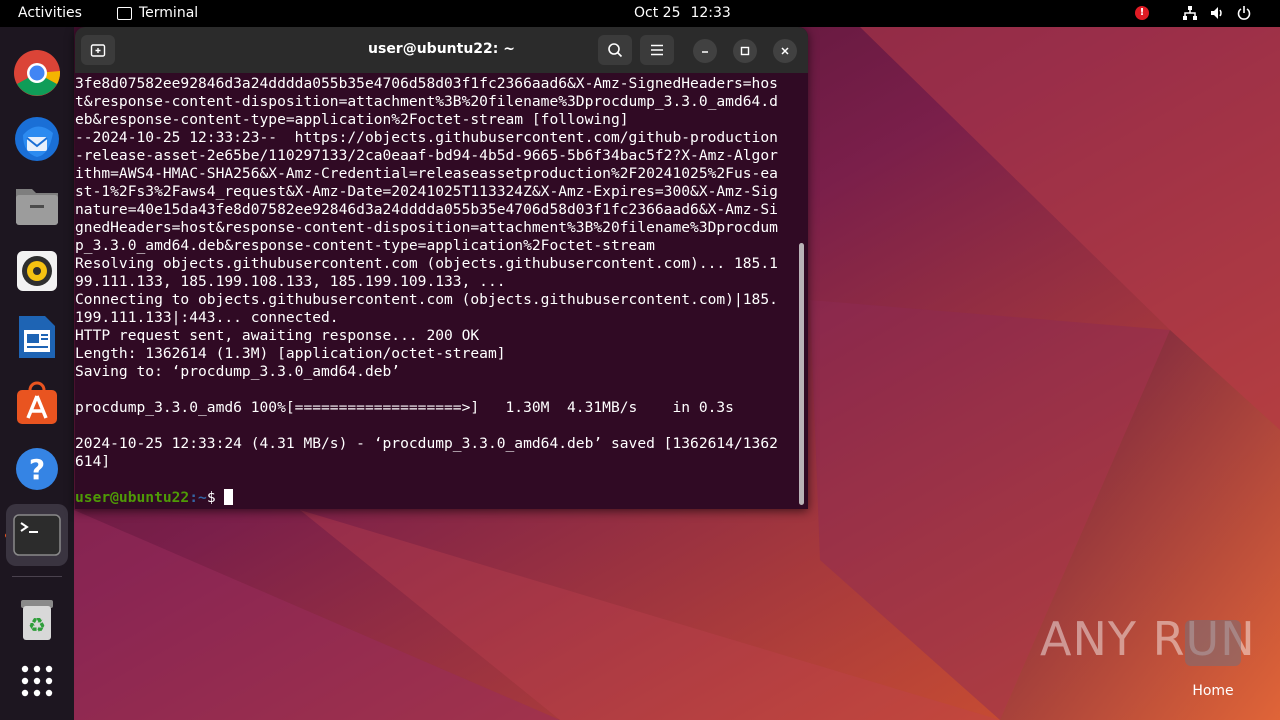 The image size is (1280, 720). Describe the element at coordinates (93, 461) in the screenshot. I see `terminal-line: 614]` at that location.